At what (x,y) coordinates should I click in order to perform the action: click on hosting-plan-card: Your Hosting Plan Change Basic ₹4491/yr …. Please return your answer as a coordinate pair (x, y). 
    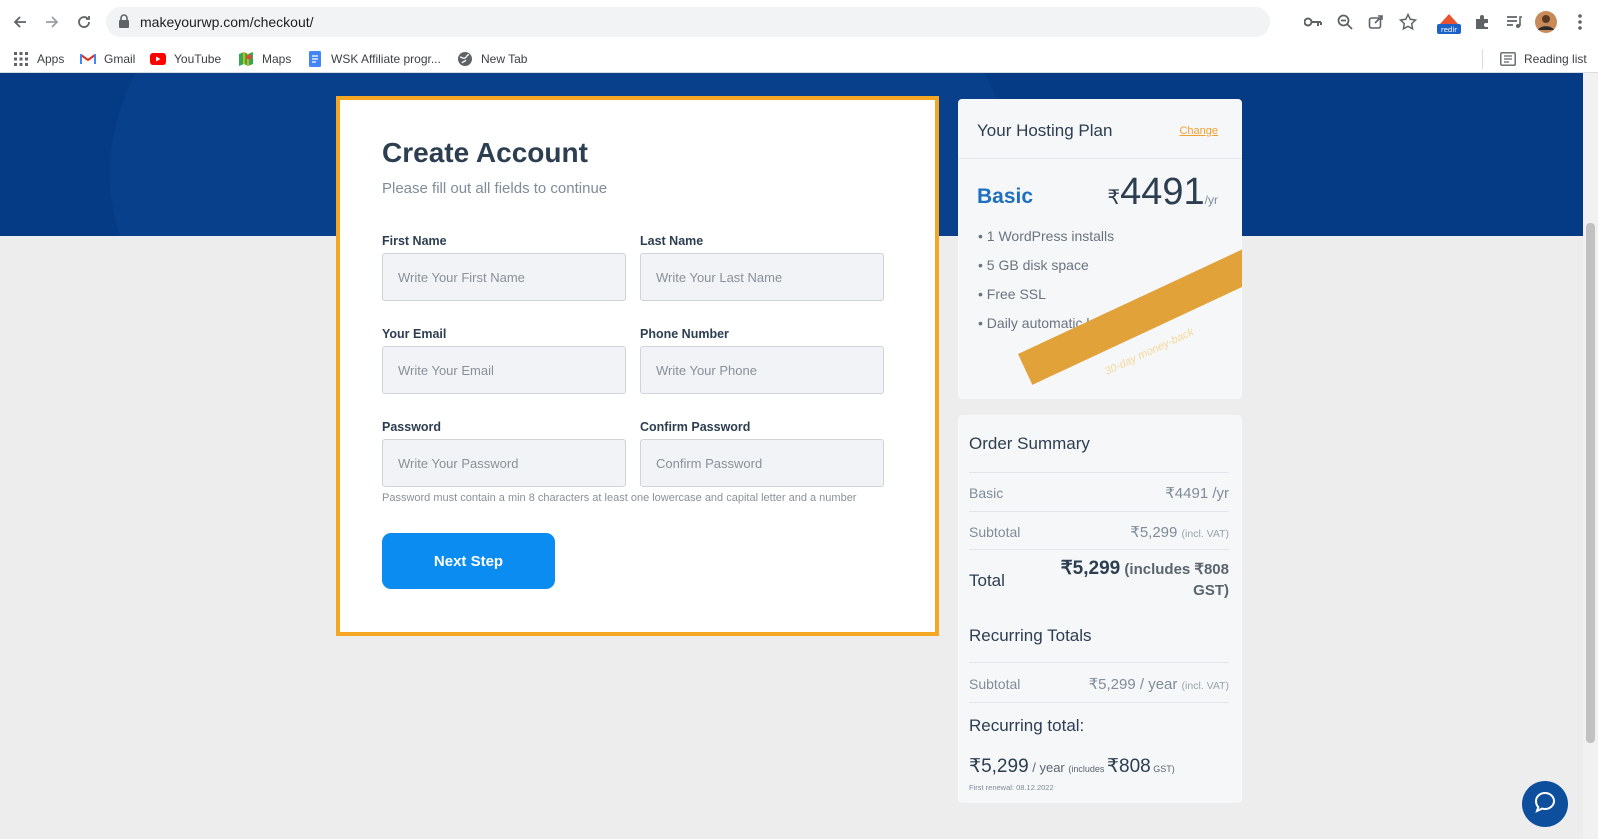
    Looking at the image, I should click on (1100, 249).